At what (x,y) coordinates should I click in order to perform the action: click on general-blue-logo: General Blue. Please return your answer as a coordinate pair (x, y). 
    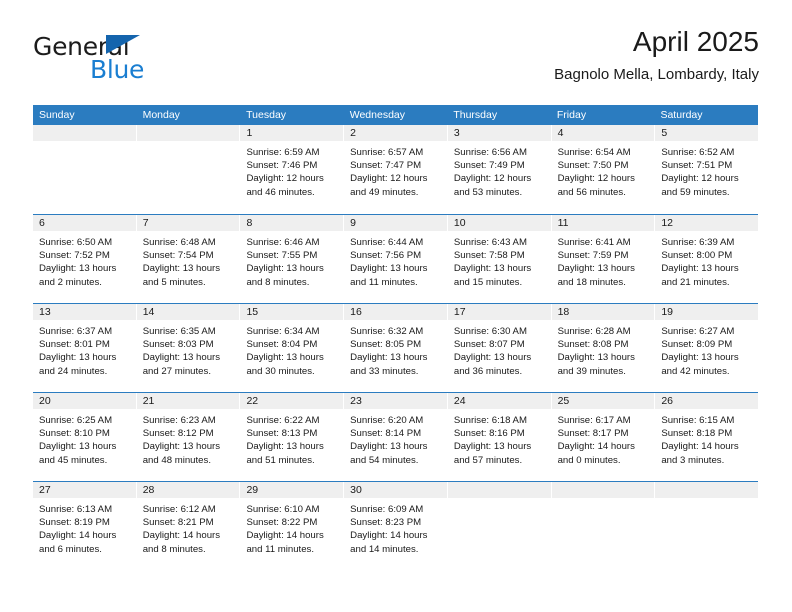
    Looking at the image, I should click on (123, 60).